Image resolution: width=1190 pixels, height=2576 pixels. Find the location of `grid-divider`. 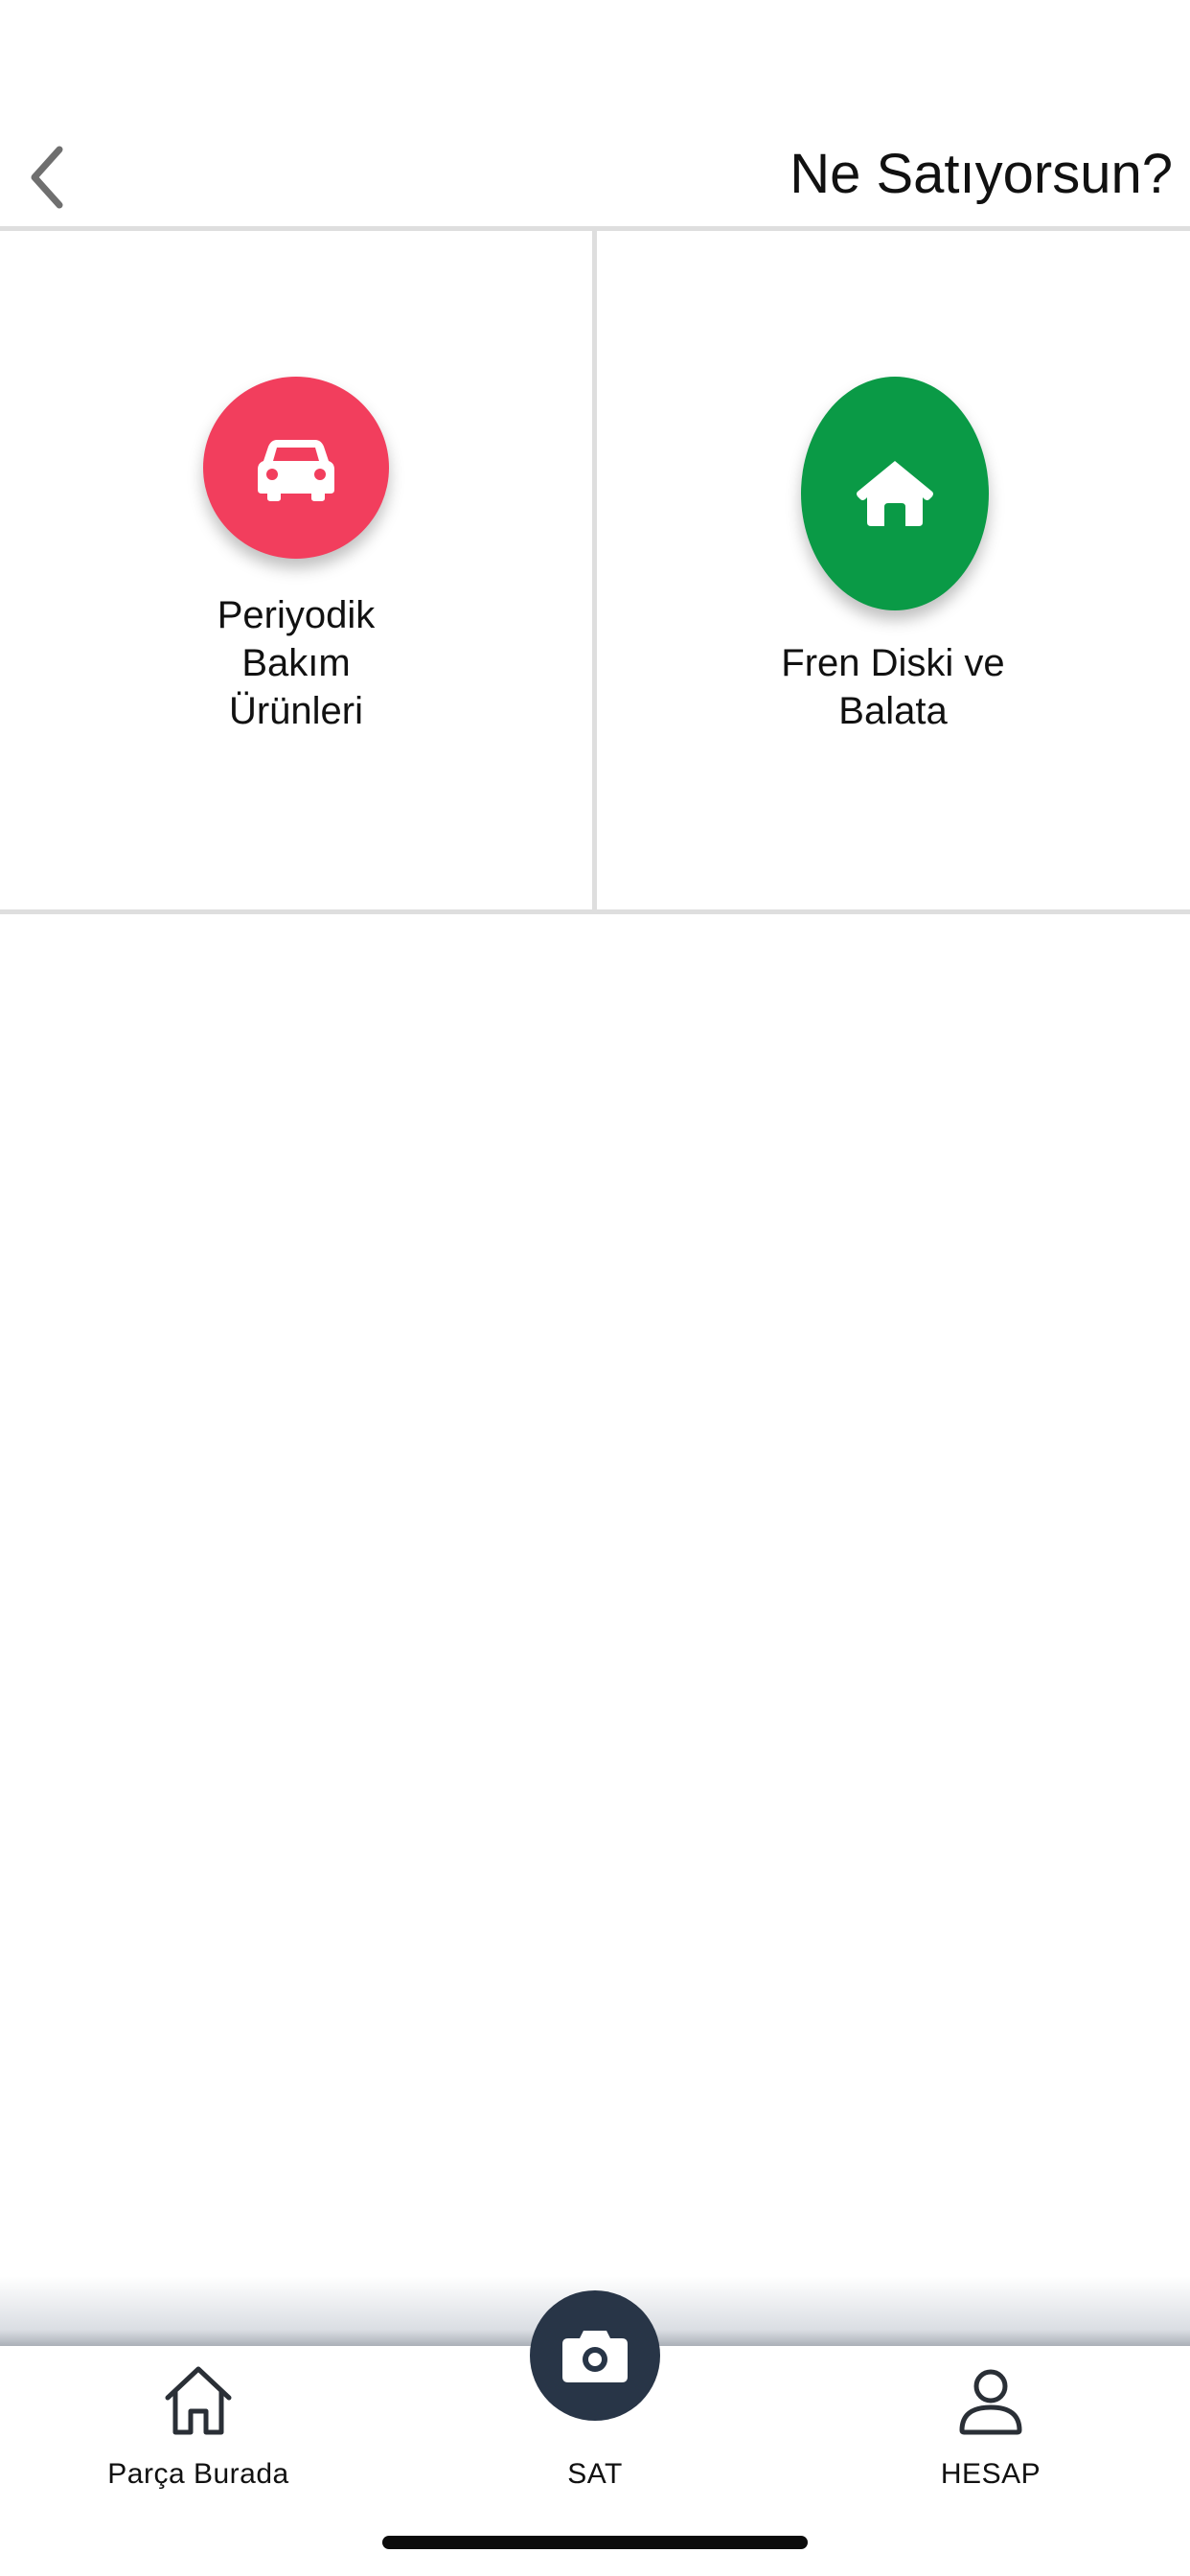

grid-divider is located at coordinates (595, 911).